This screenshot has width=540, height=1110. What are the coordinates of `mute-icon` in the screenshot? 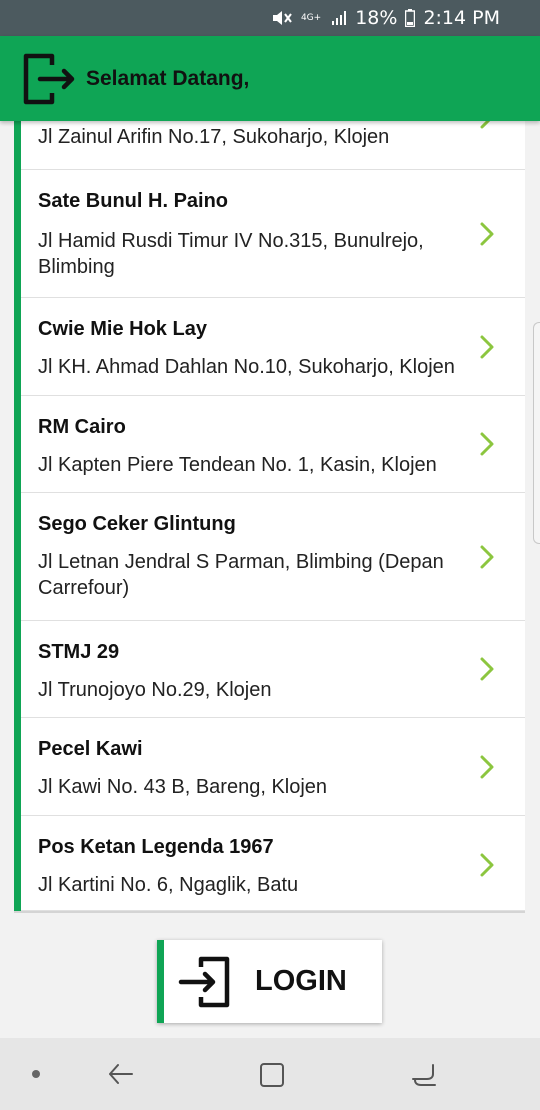 It's located at (282, 18).